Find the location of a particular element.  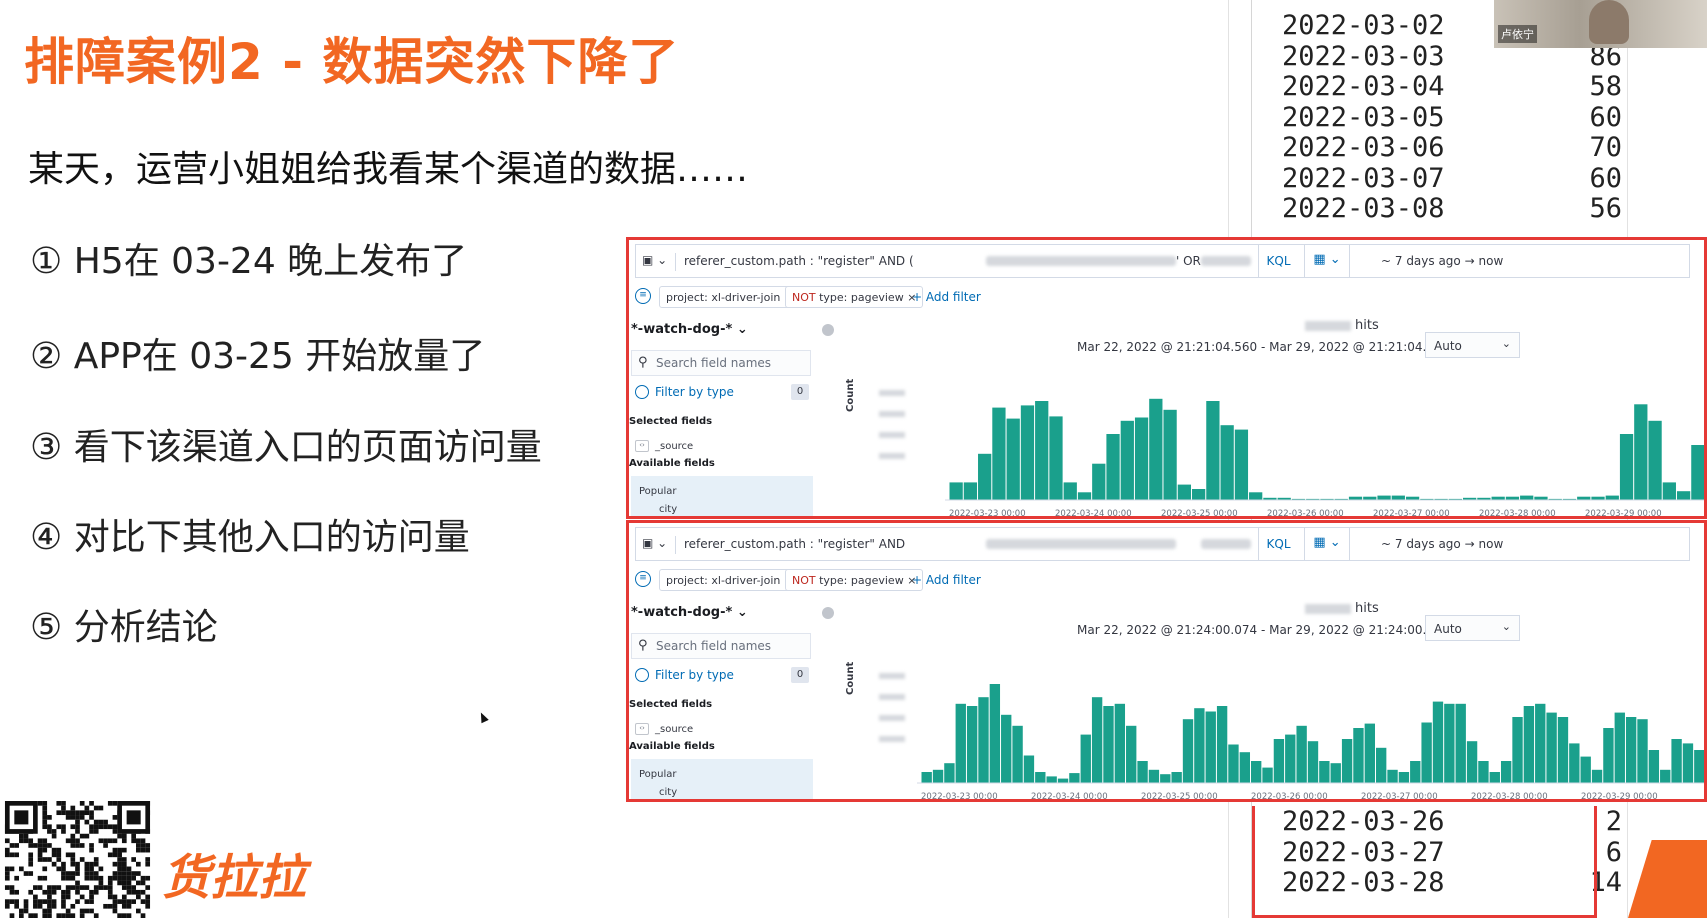

kql-toggle: KQL is located at coordinates (1278, 544).